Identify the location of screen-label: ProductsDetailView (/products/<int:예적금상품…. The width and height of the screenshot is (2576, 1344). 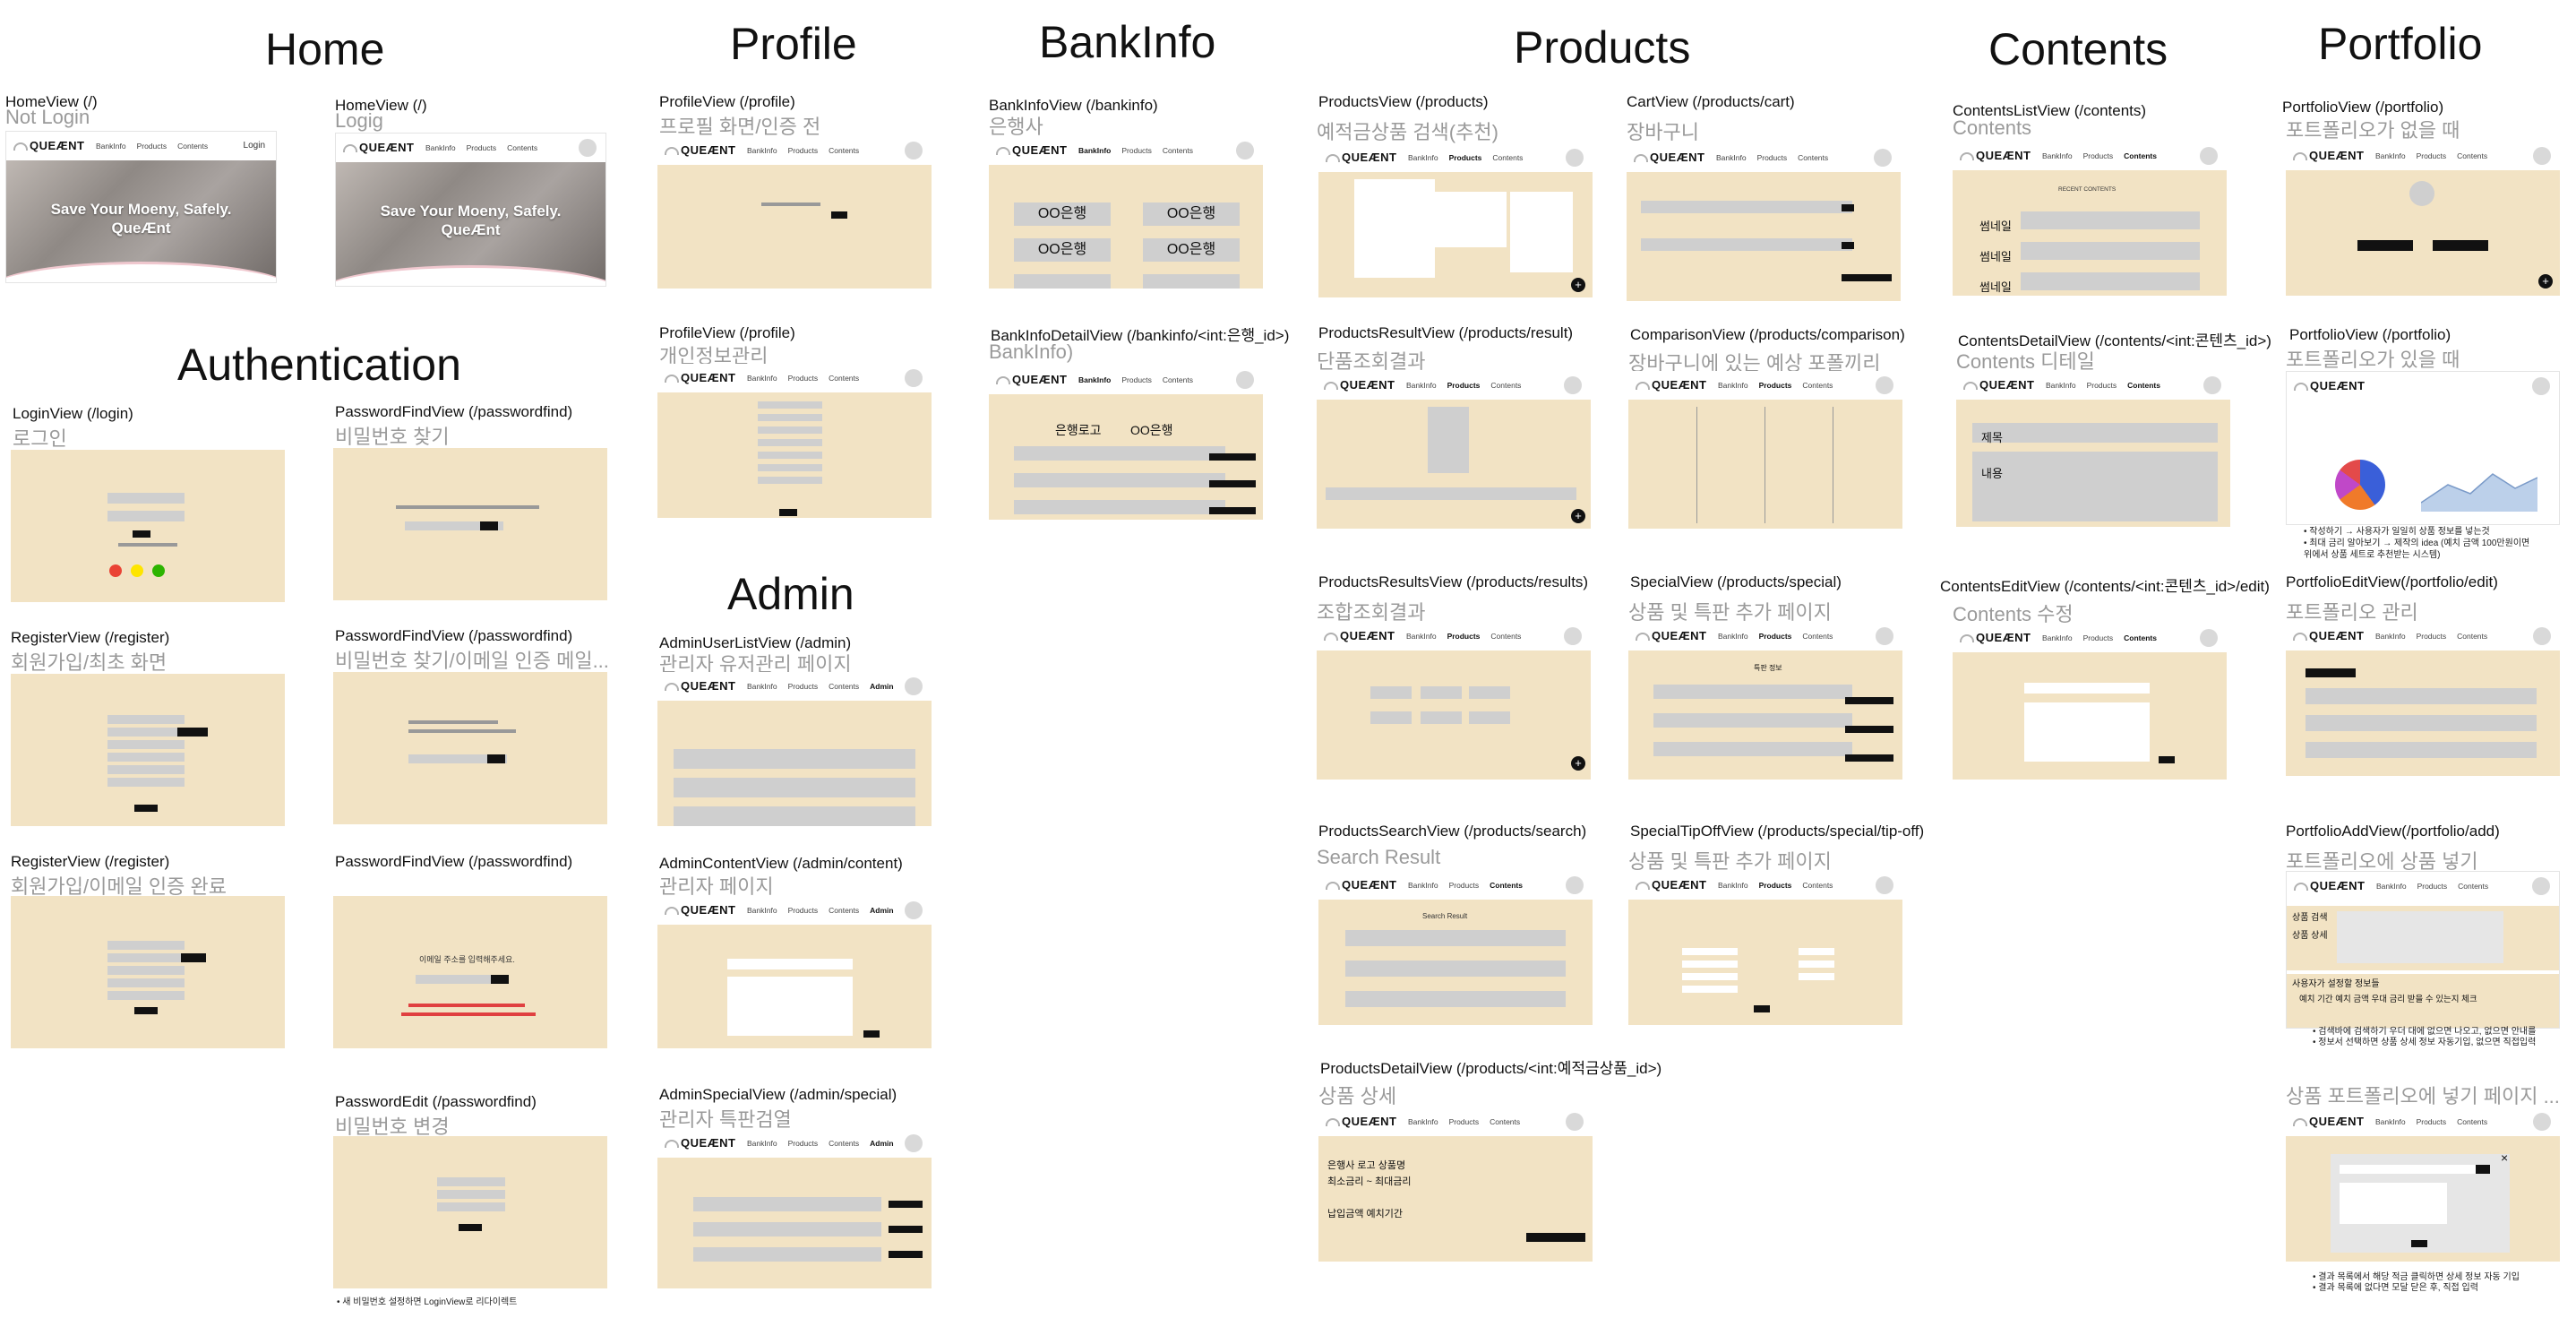
(1491, 1069).